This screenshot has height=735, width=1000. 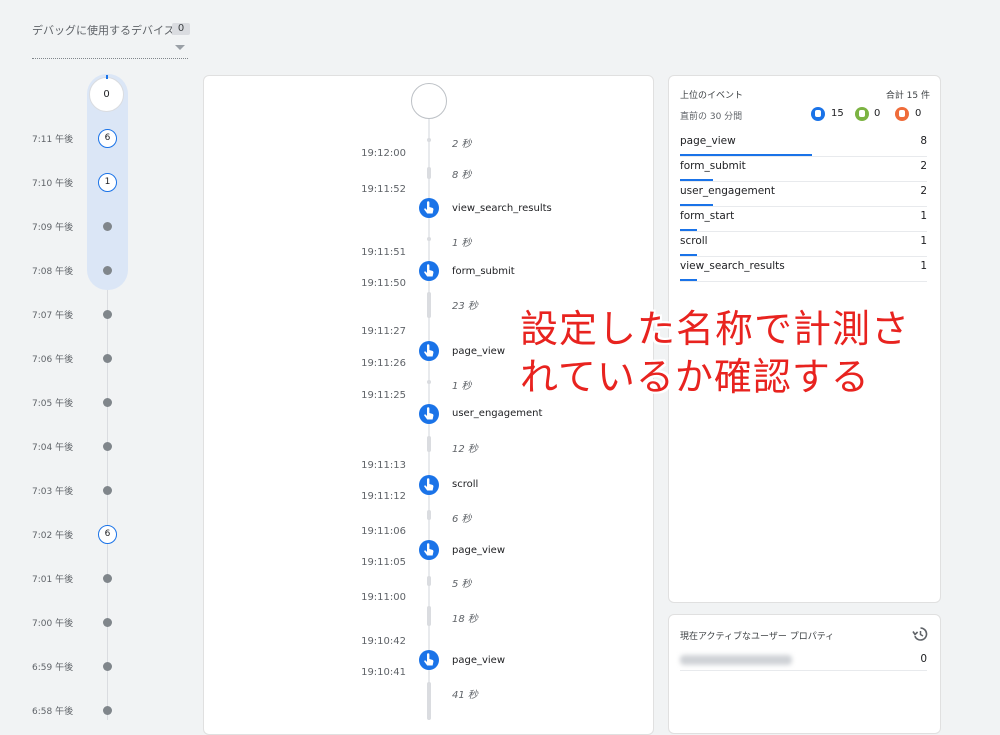 I want to click on top-event-row: form_start 1, so click(x=803, y=219).